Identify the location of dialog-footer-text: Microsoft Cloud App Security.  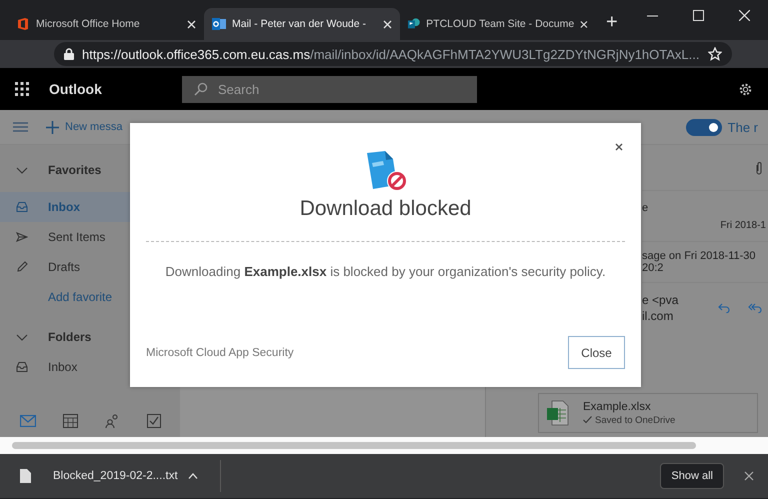
(220, 352).